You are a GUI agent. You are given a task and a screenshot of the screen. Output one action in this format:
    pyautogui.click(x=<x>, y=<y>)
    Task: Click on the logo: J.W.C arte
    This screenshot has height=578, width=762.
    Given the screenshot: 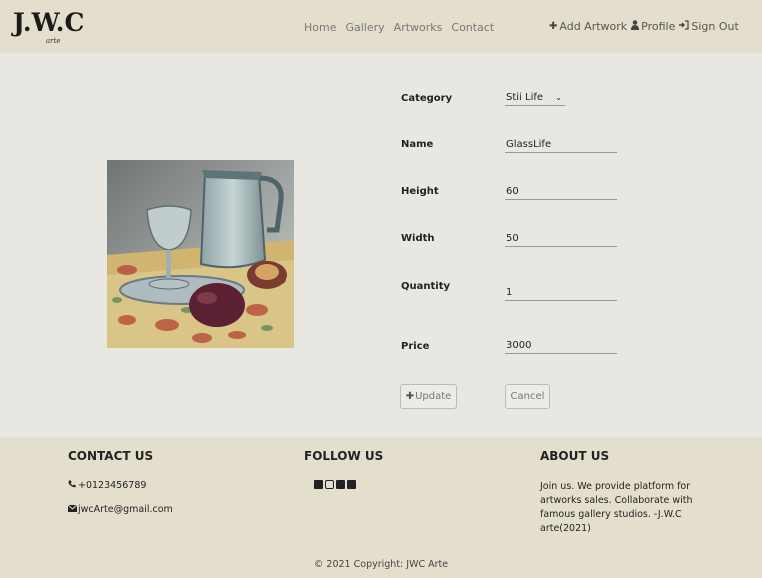 What is the action you would take?
    pyautogui.click(x=58, y=28)
    